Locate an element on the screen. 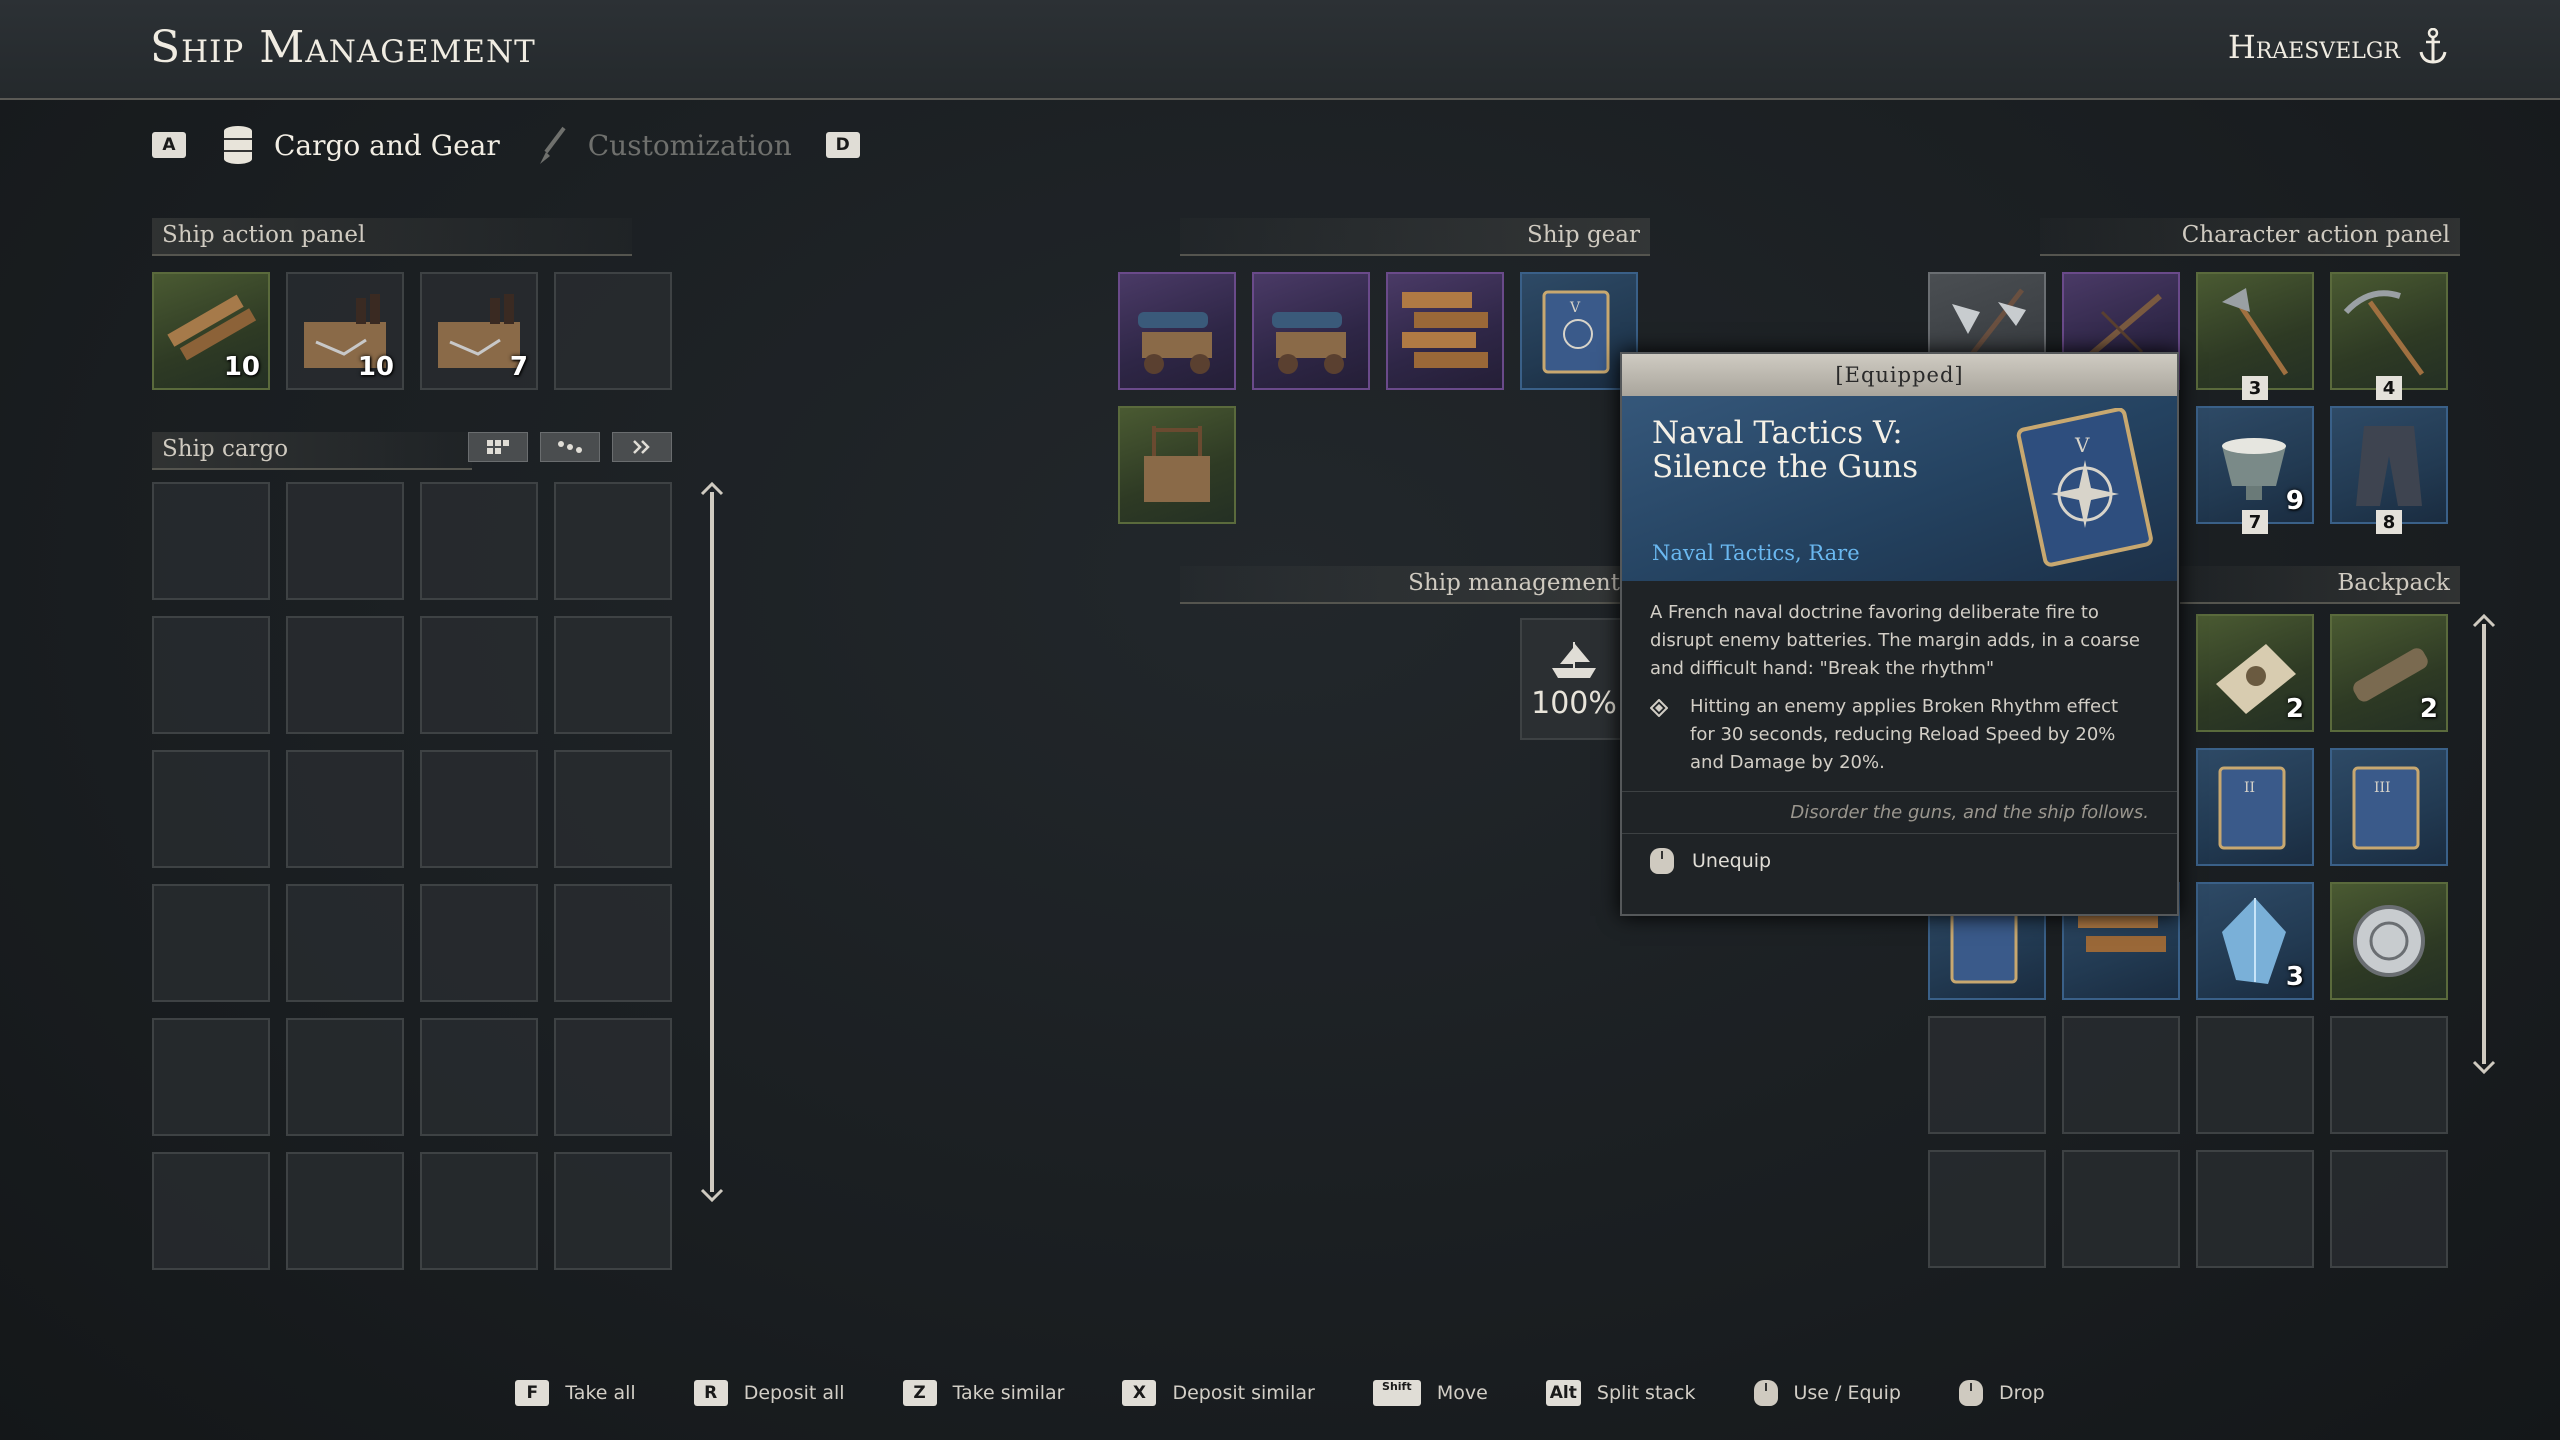 This screenshot has width=2560, height=1440. hint-split-stack: Alt Split stack is located at coordinates (1620, 1393).